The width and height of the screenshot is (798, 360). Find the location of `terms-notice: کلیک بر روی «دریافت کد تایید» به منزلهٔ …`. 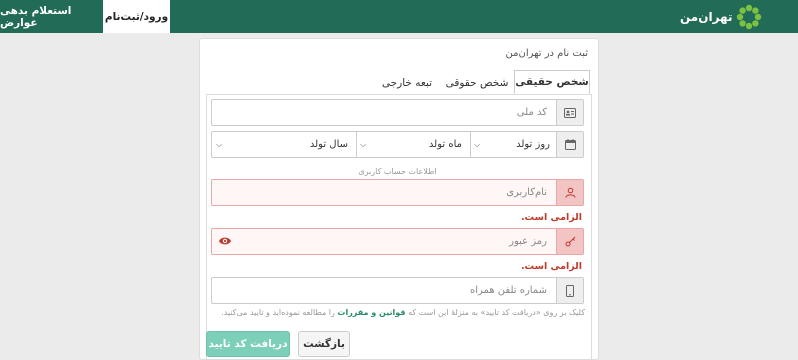

terms-notice: کلیک بر روی «دریافت کد تایید» به منزلهٔ … is located at coordinates (395, 312).